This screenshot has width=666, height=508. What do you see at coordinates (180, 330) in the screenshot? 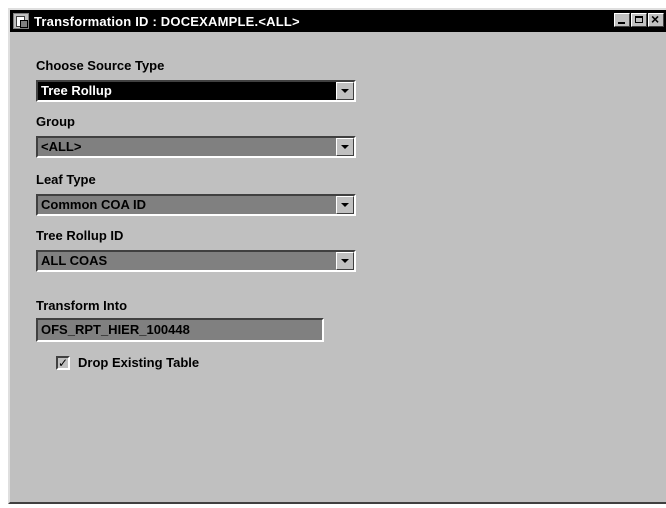
I see `transform-into-input: OFS_RPT_HIER_100448` at bounding box center [180, 330].